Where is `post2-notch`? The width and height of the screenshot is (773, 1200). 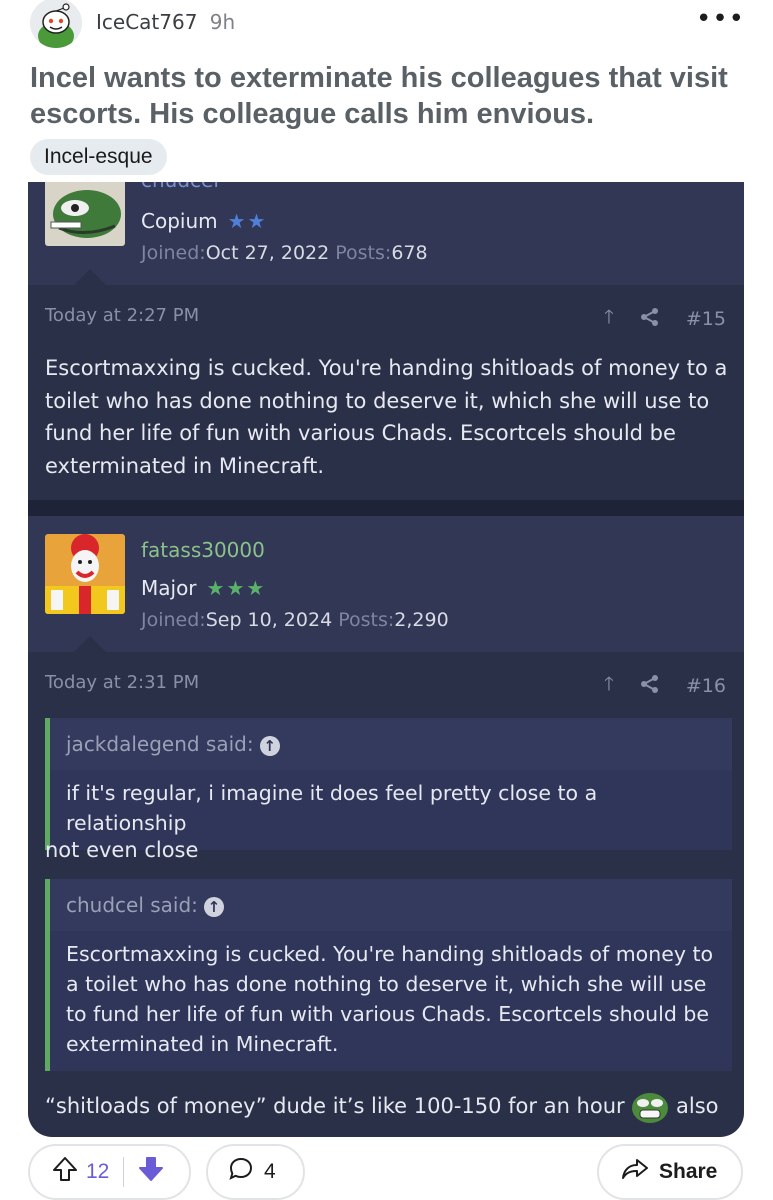 post2-notch is located at coordinates (90, 644).